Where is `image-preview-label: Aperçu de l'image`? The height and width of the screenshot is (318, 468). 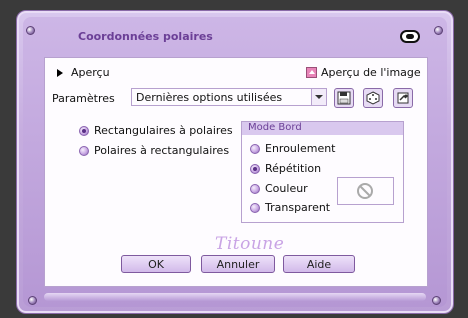 image-preview-label: Aperçu de l'image is located at coordinates (371, 72).